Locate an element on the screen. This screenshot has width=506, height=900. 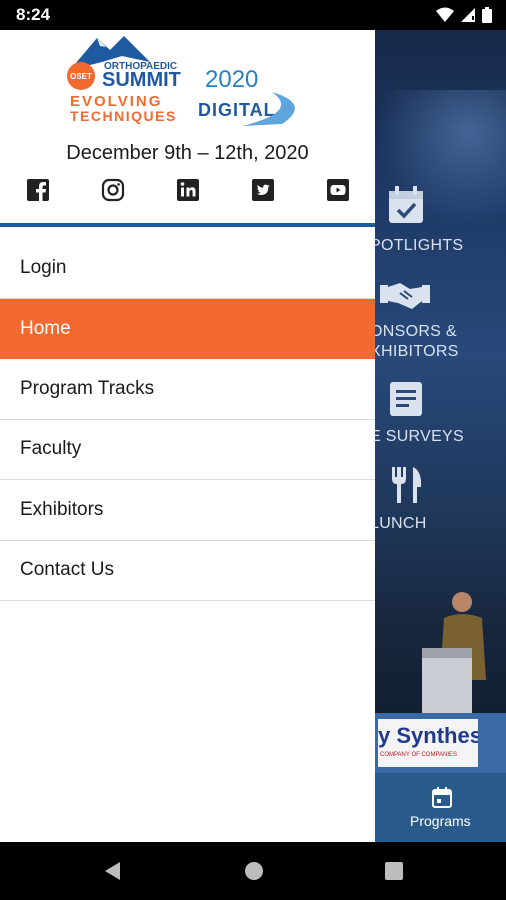
menu-item-label: Faculty is located at coordinates (51, 449).